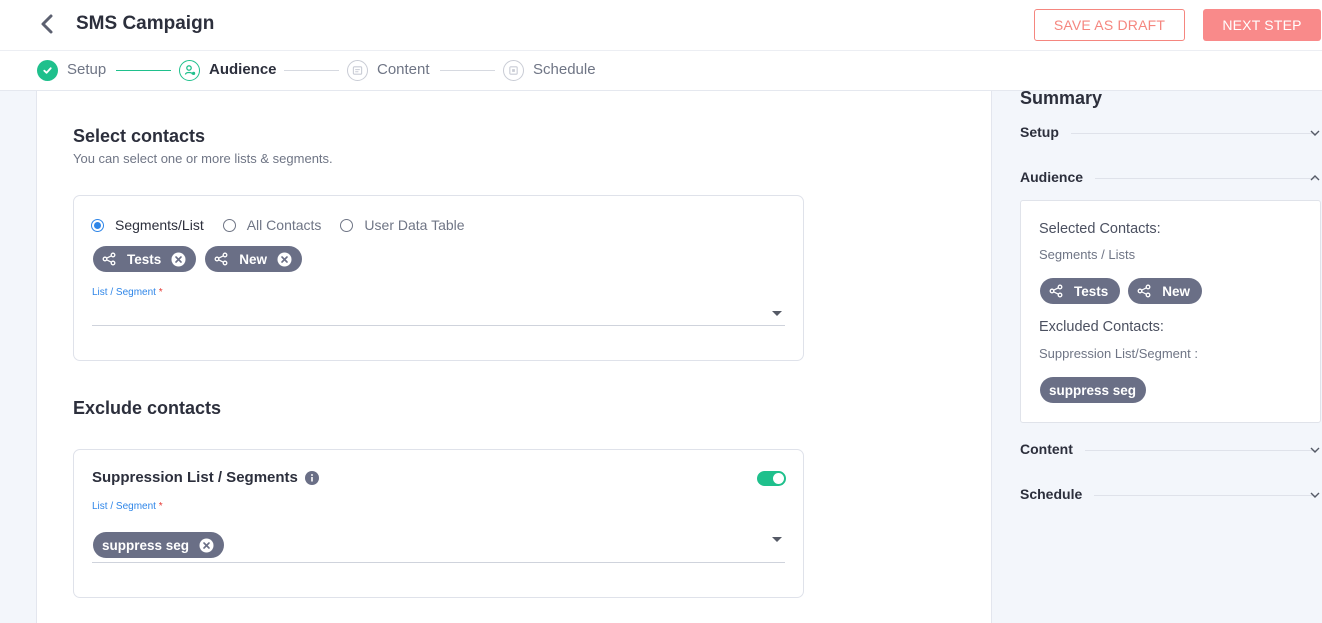  I want to click on excluded-type-label: Suppression List/Segment :, so click(1118, 353).